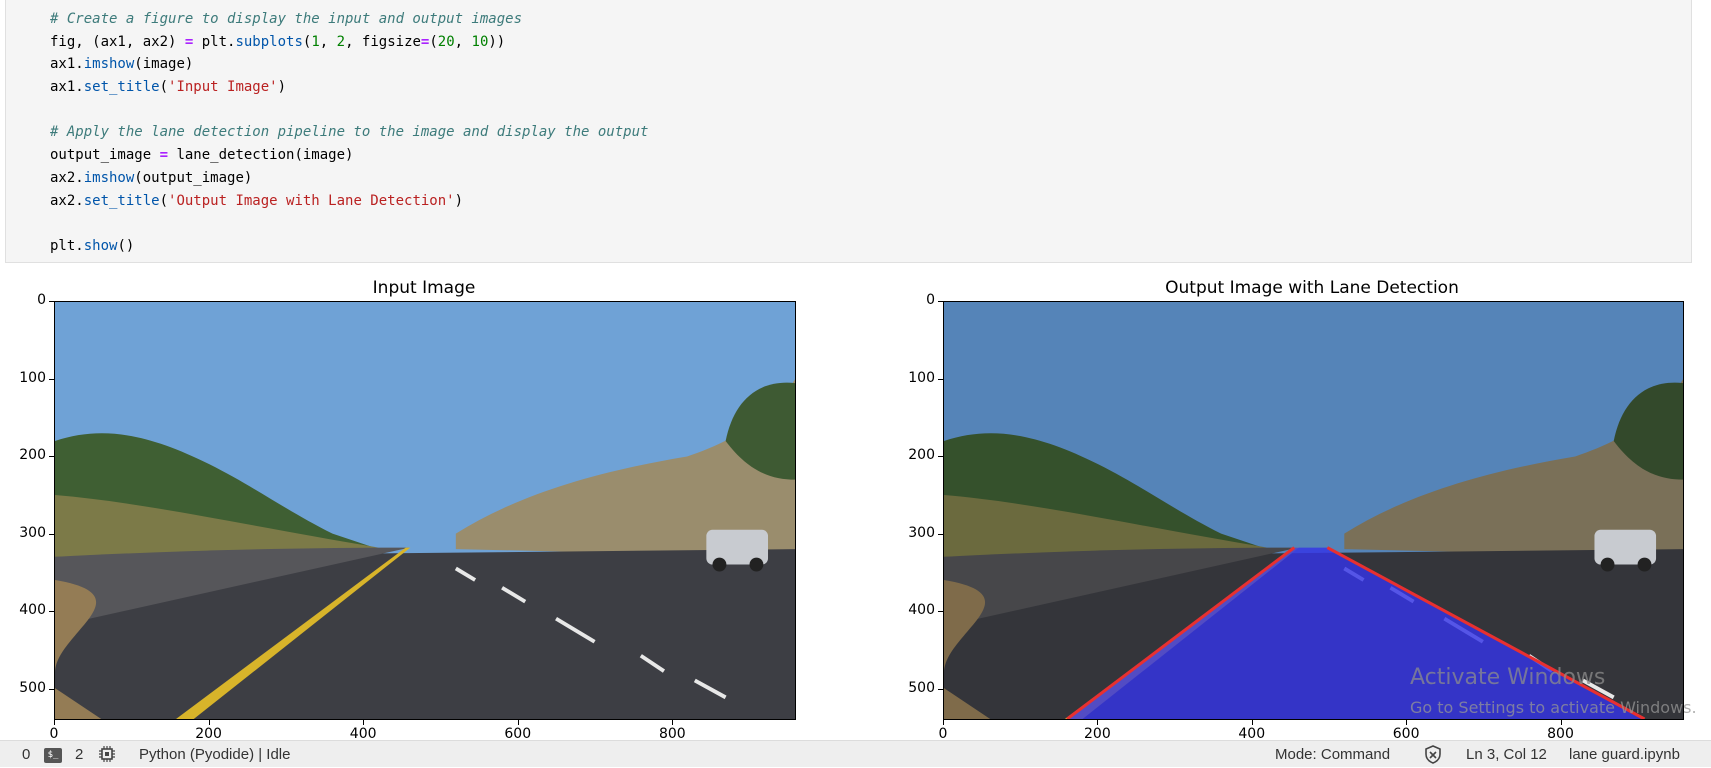  What do you see at coordinates (1312, 288) in the screenshot?
I see `plot-title-output: Output Image with Lane Detection` at bounding box center [1312, 288].